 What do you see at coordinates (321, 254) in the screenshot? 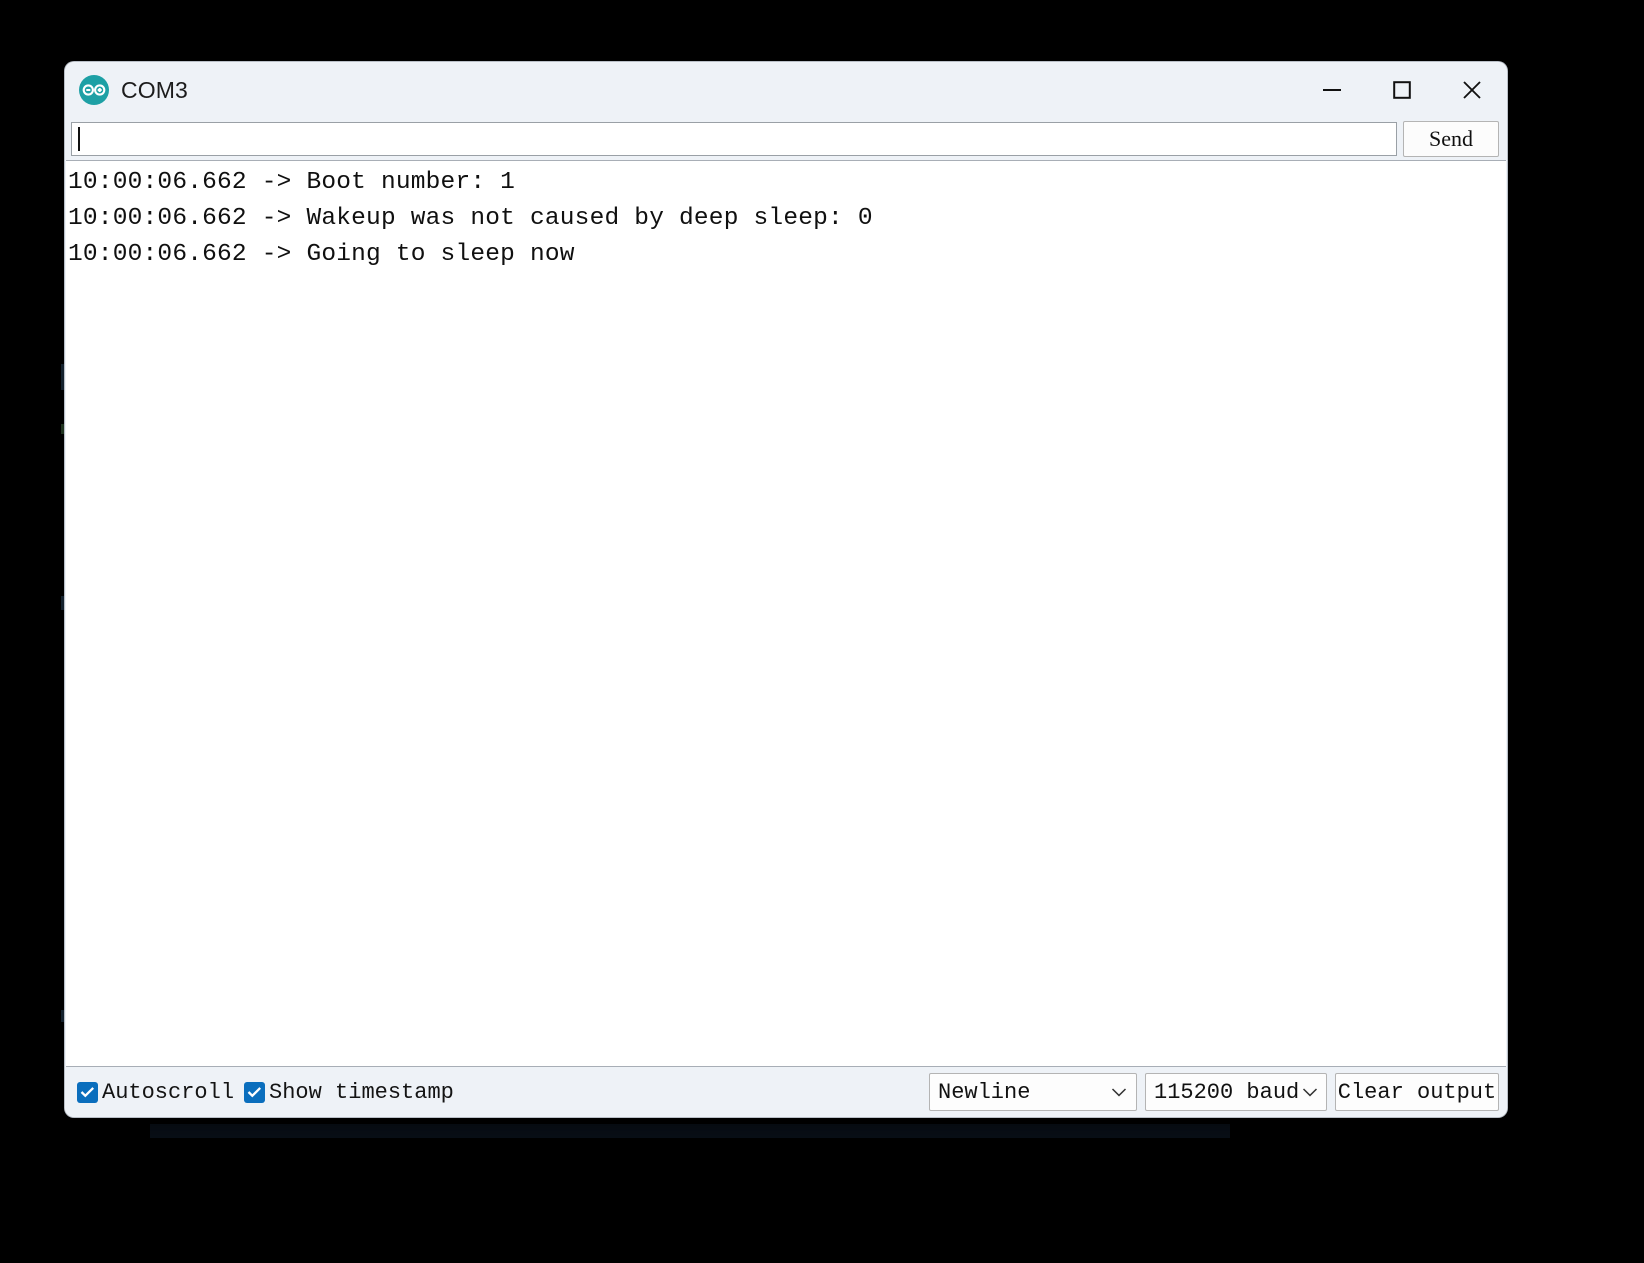
I see `log-line: 10:00:06.662 -> Going to sleep now` at bounding box center [321, 254].